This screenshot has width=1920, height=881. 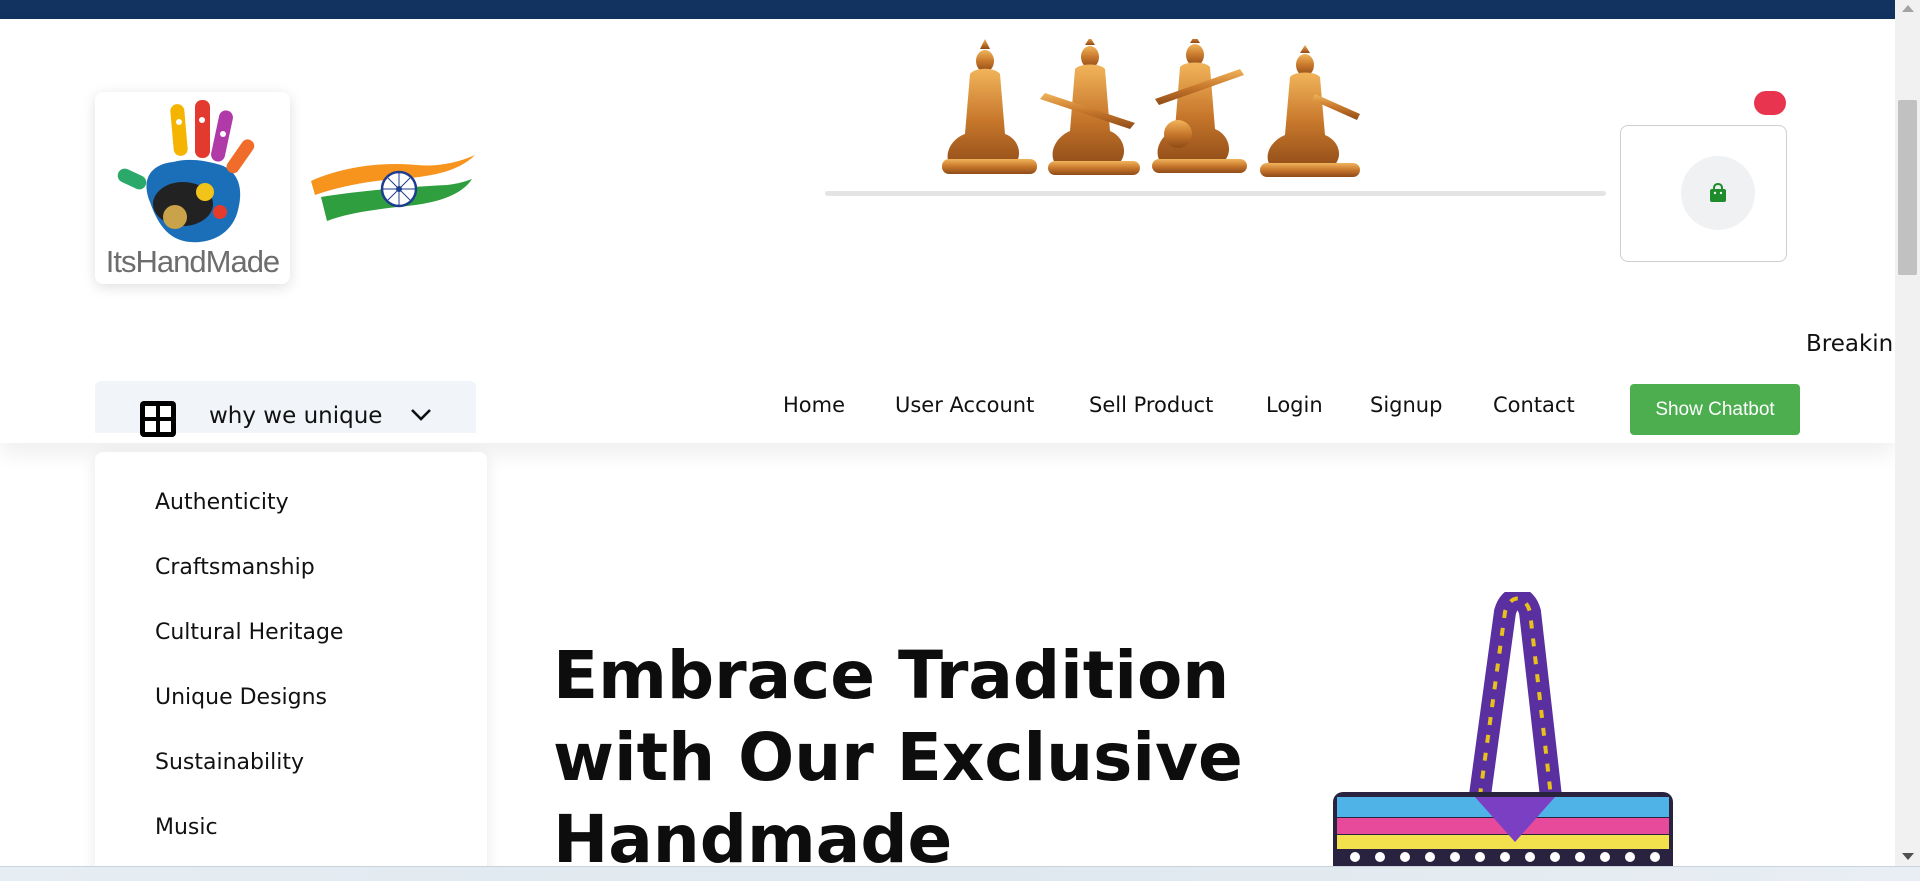 What do you see at coordinates (229, 762) in the screenshot?
I see `dropdown-item-sustainability: Sustainability` at bounding box center [229, 762].